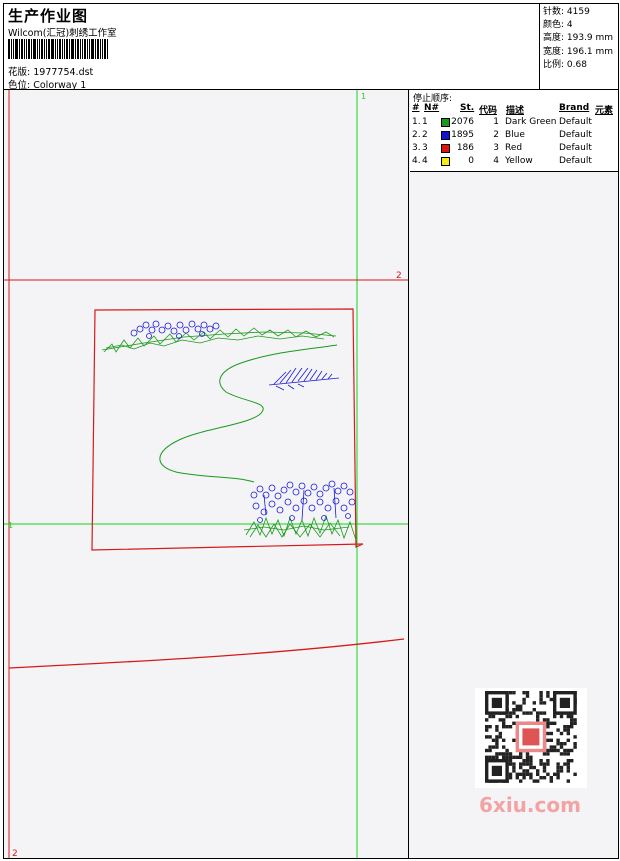  I want to click on page-title: 生产作业图, so click(48, 16).